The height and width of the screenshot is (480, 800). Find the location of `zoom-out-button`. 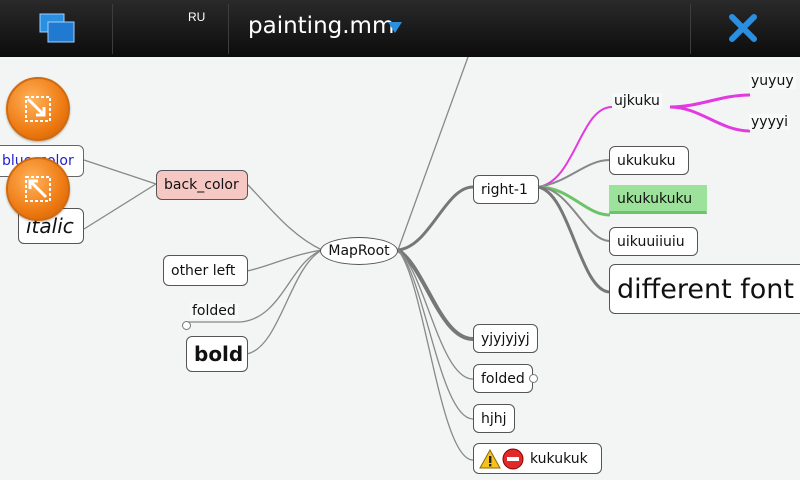

zoom-out-button is located at coordinates (38, 189).